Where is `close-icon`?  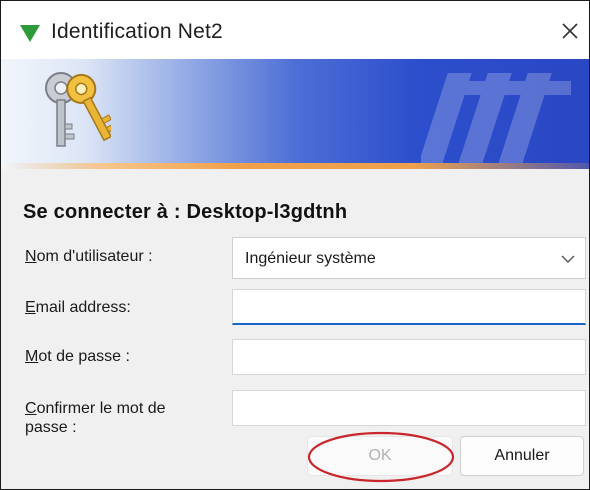
close-icon is located at coordinates (570, 31).